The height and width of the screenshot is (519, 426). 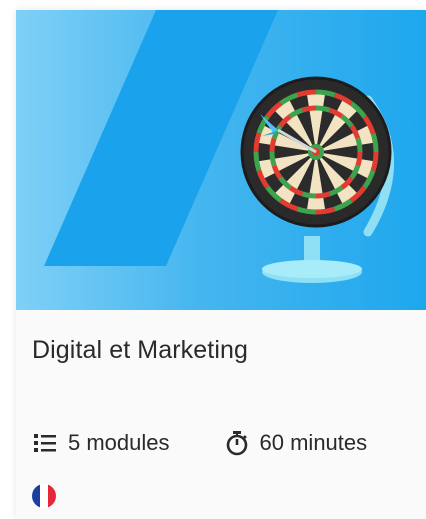 I want to click on france-flag-icon, so click(x=44, y=496).